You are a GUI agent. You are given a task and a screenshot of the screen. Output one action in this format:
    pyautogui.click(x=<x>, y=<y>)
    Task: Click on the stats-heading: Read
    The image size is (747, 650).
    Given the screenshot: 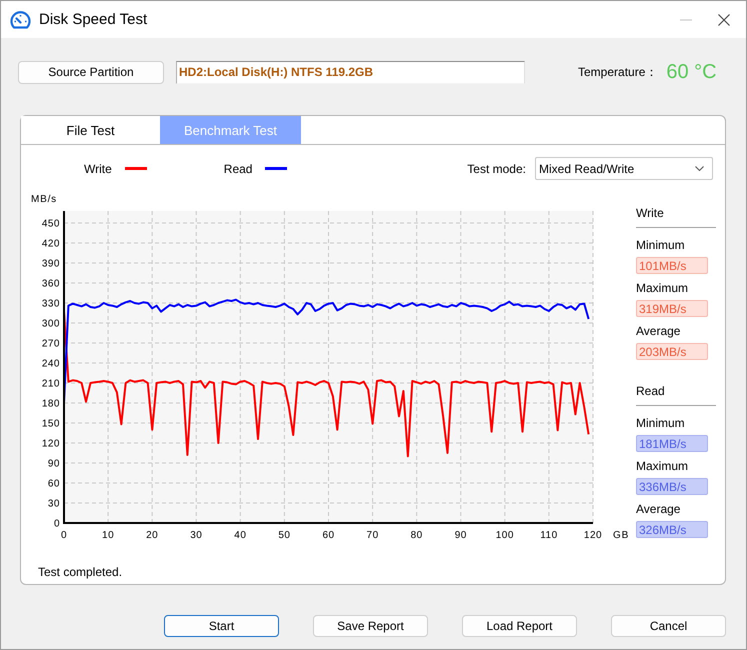 What is the action you would take?
    pyautogui.click(x=676, y=394)
    